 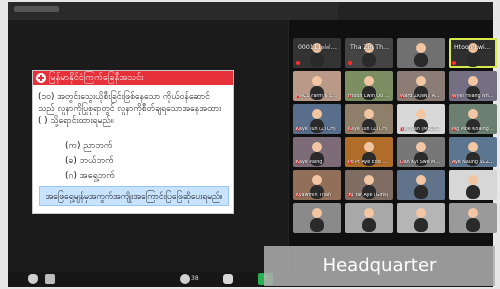 I want to click on participant-tile: Tha Zin Than, so click(x=369, y=53).